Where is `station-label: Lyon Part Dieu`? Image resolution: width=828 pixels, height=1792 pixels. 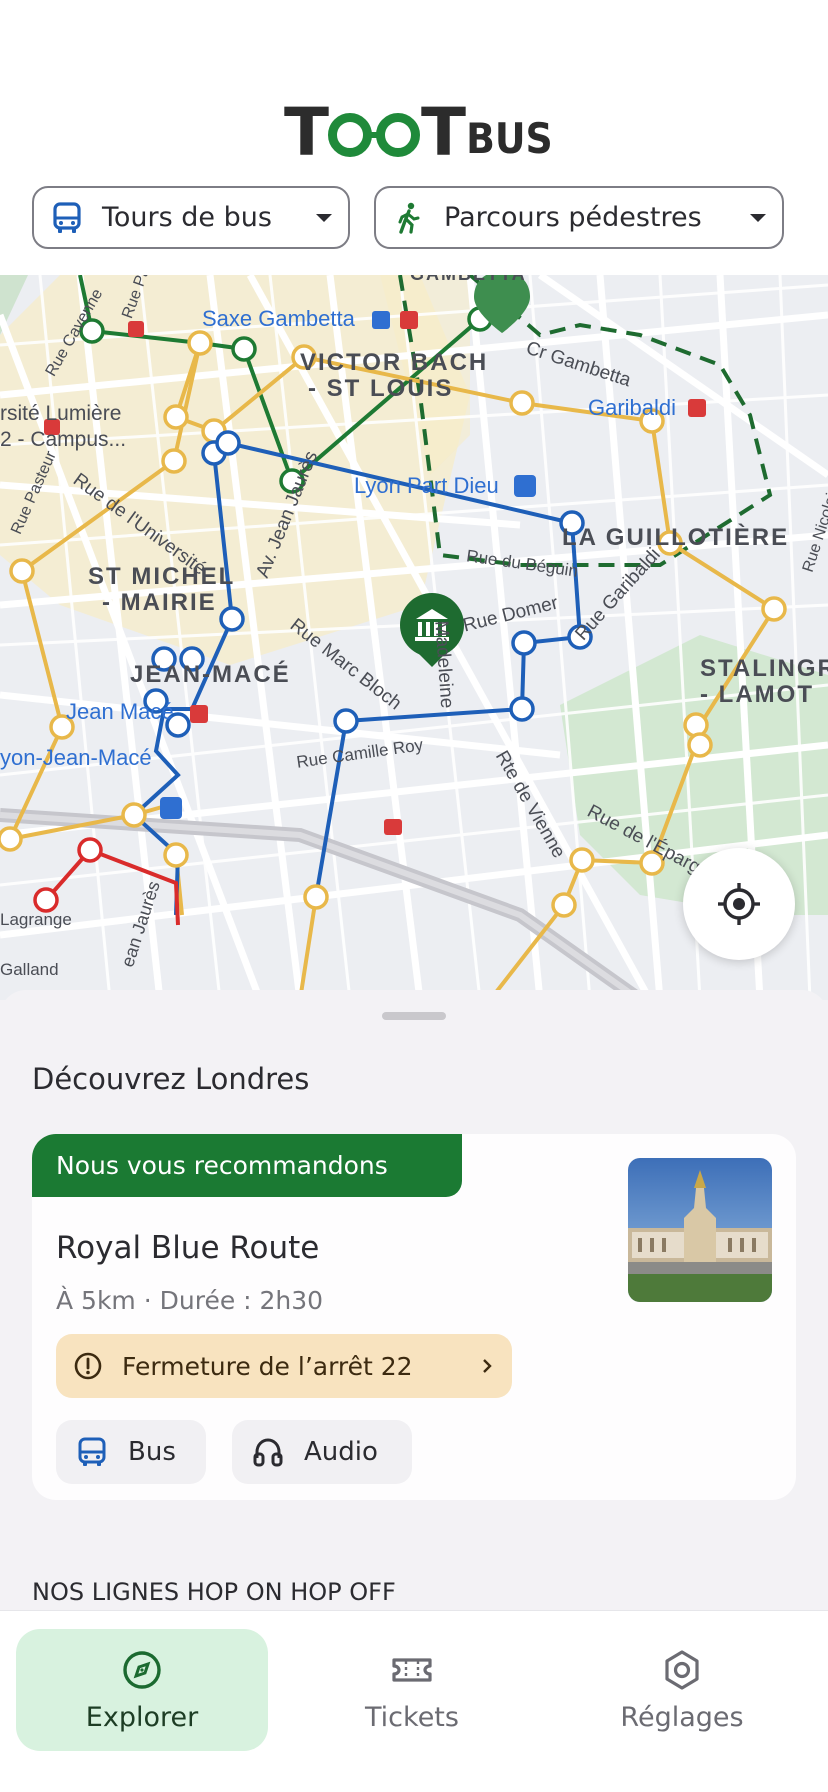 station-label: Lyon Part Dieu is located at coordinates (426, 485).